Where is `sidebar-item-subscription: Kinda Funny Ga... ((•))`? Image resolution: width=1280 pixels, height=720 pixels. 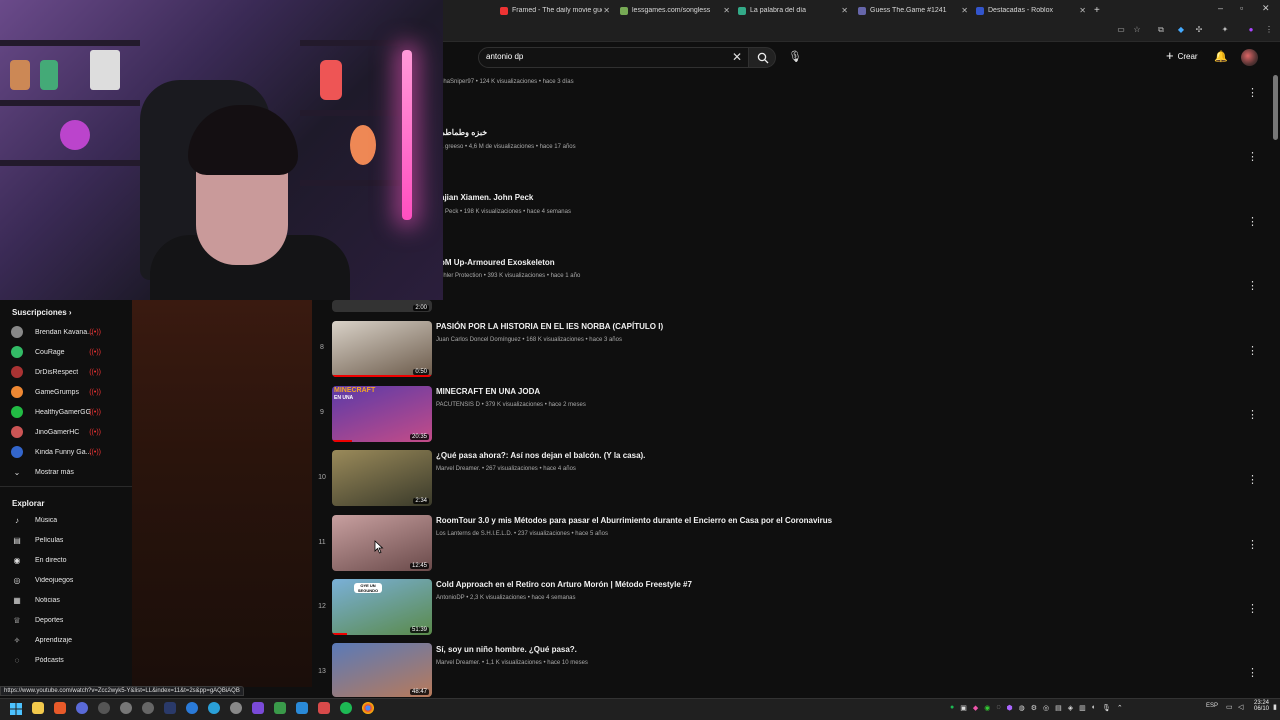
sidebar-item-subscription: Kinda Funny Ga... ((•)) is located at coordinates (70, 452).